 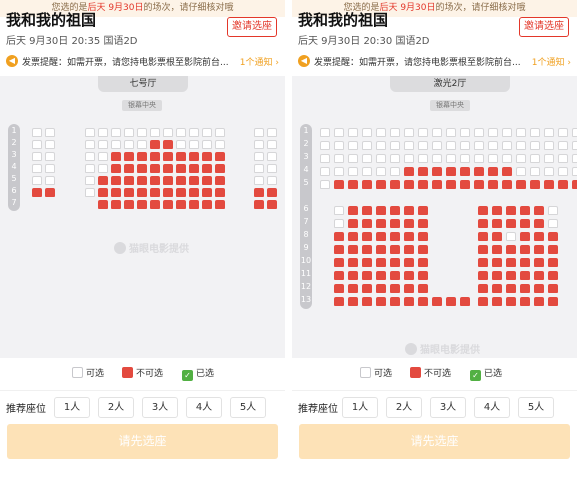 I want to click on recommend-5-persons: 5人, so click(x=248, y=407).